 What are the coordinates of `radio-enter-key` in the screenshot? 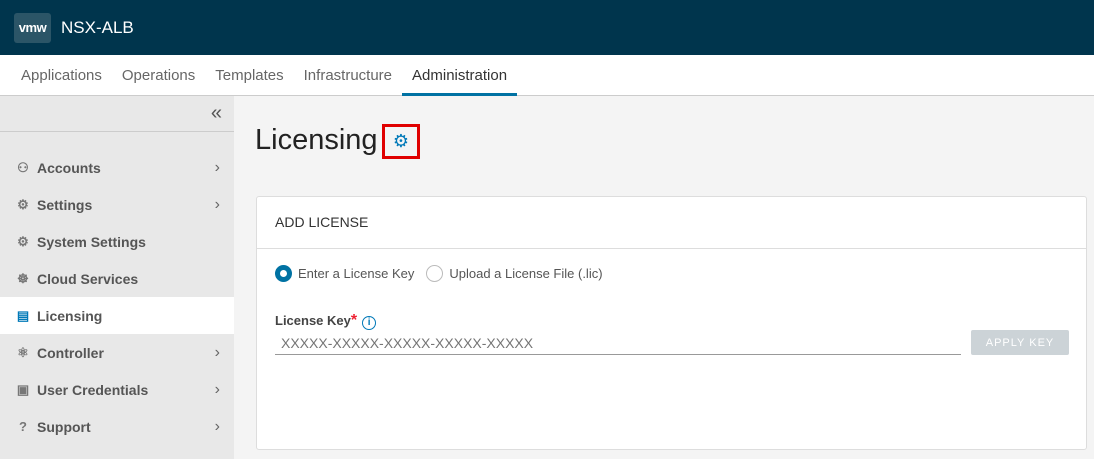 It's located at (283, 273).